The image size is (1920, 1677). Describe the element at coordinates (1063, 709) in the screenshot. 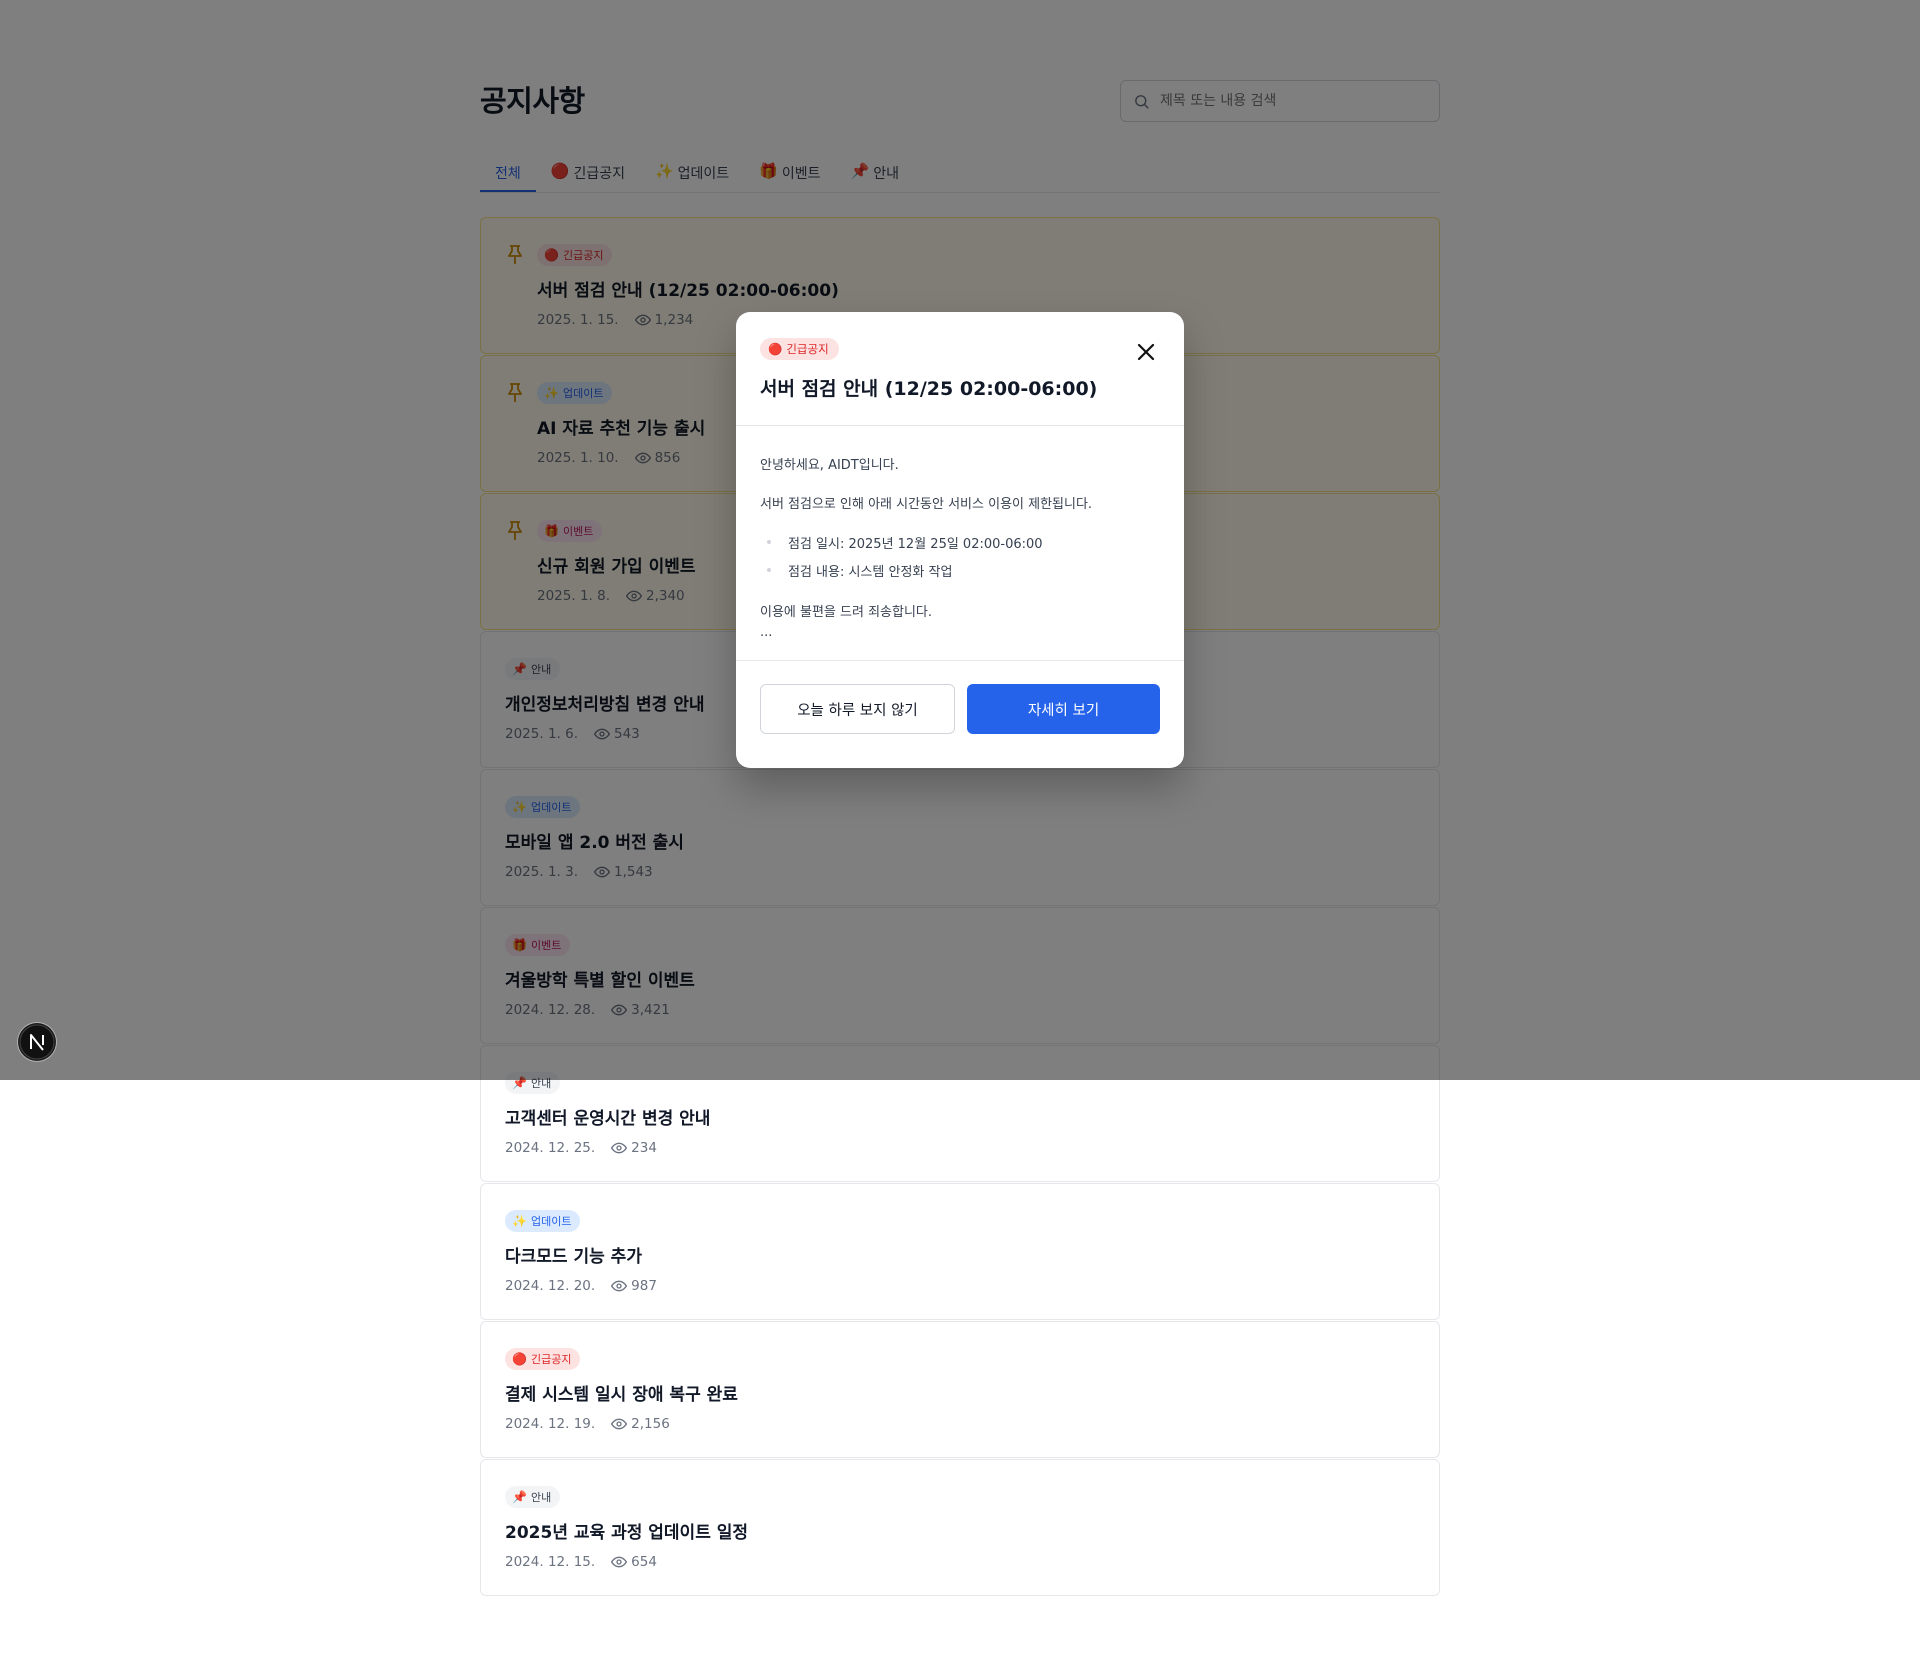

I see `view-details-button: 자세히 보기` at that location.